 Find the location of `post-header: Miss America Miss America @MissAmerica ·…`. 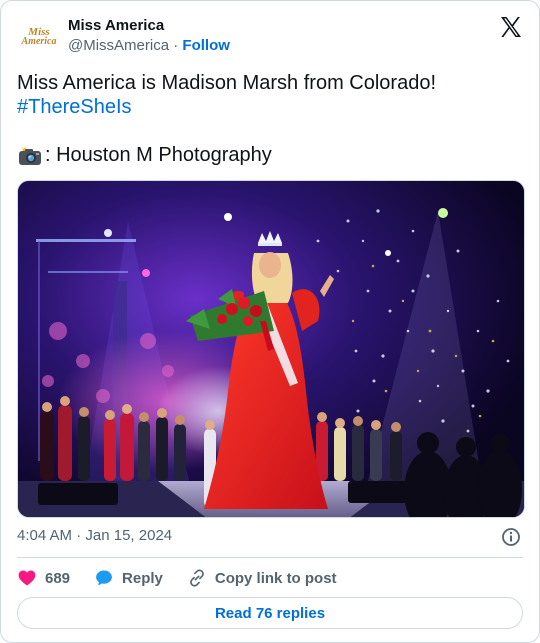

post-header: Miss America Miss America @MissAmerica ·… is located at coordinates (270, 37).